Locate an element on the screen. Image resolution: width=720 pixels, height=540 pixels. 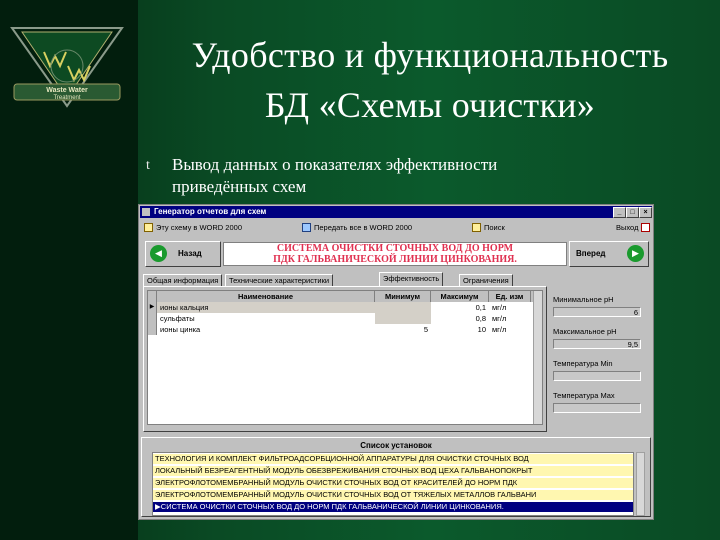
logo-text-bottom: Treatment is located at coordinates (66, 98).